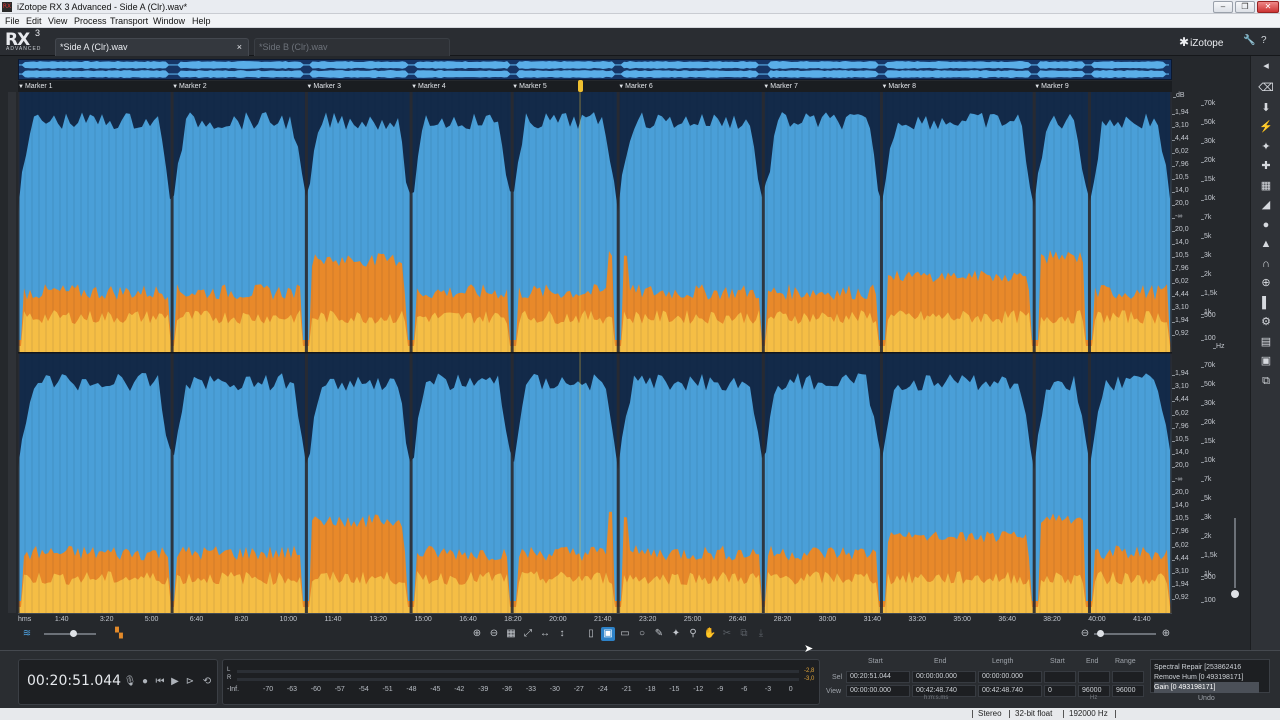  What do you see at coordinates (129, 21) in the screenshot?
I see `menu-transport: Transport` at bounding box center [129, 21].